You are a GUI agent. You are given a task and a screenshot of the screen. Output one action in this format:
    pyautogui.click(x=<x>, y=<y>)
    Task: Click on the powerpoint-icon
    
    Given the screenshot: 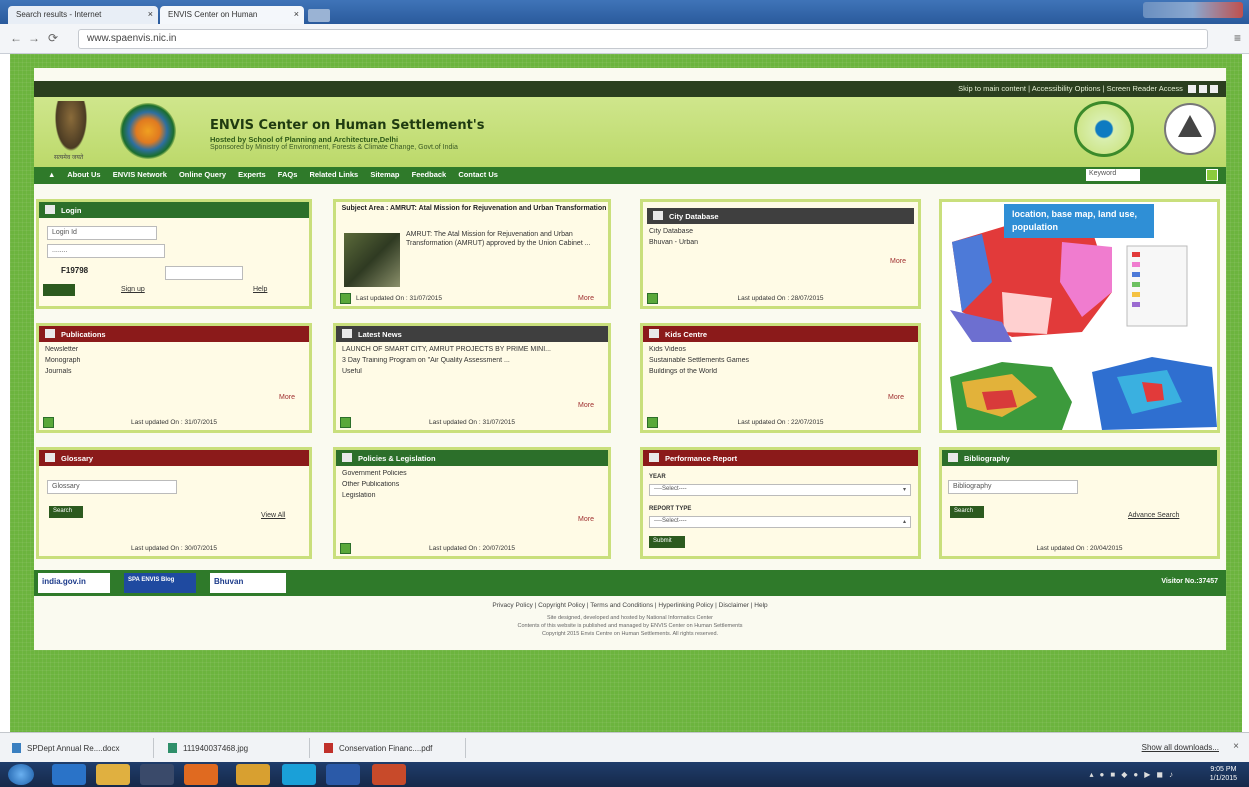 What is the action you would take?
    pyautogui.click(x=389, y=774)
    